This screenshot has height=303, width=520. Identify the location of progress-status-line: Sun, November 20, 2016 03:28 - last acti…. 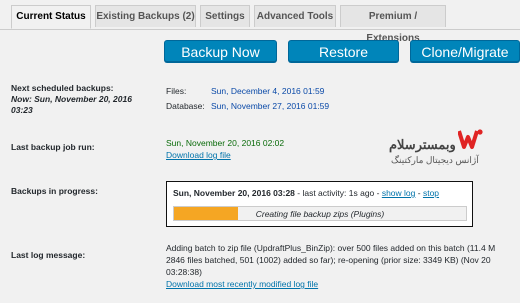
(306, 193).